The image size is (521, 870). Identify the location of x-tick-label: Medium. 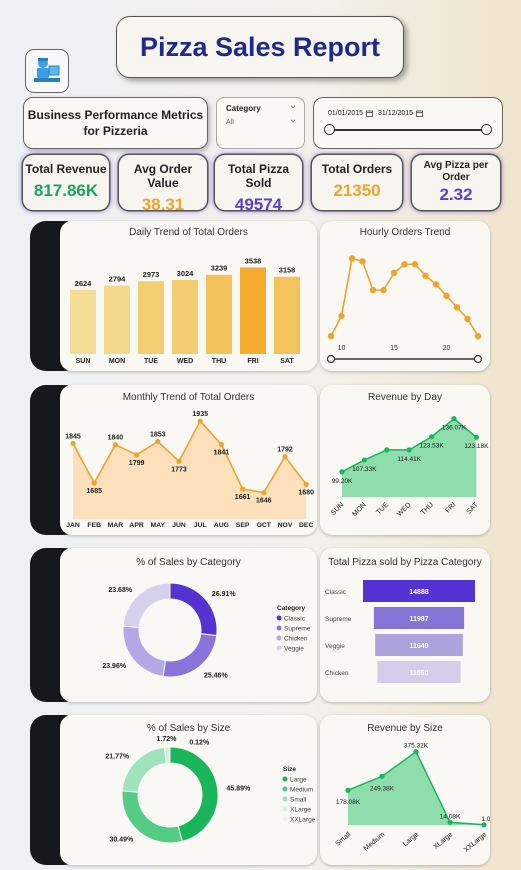
(375, 841).